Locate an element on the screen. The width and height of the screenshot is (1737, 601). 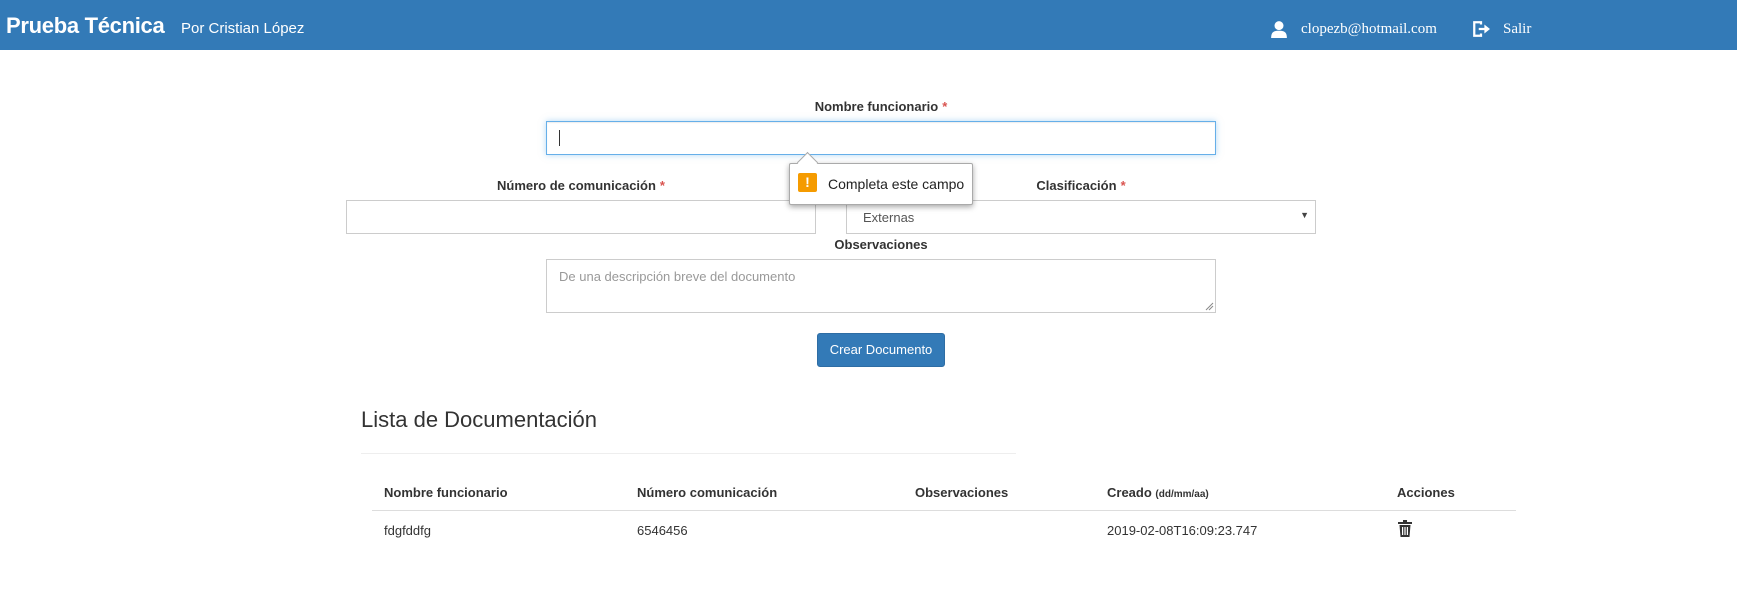
cell-creado: 2019-02-08T16:09:23.747 is located at coordinates (1182, 530).